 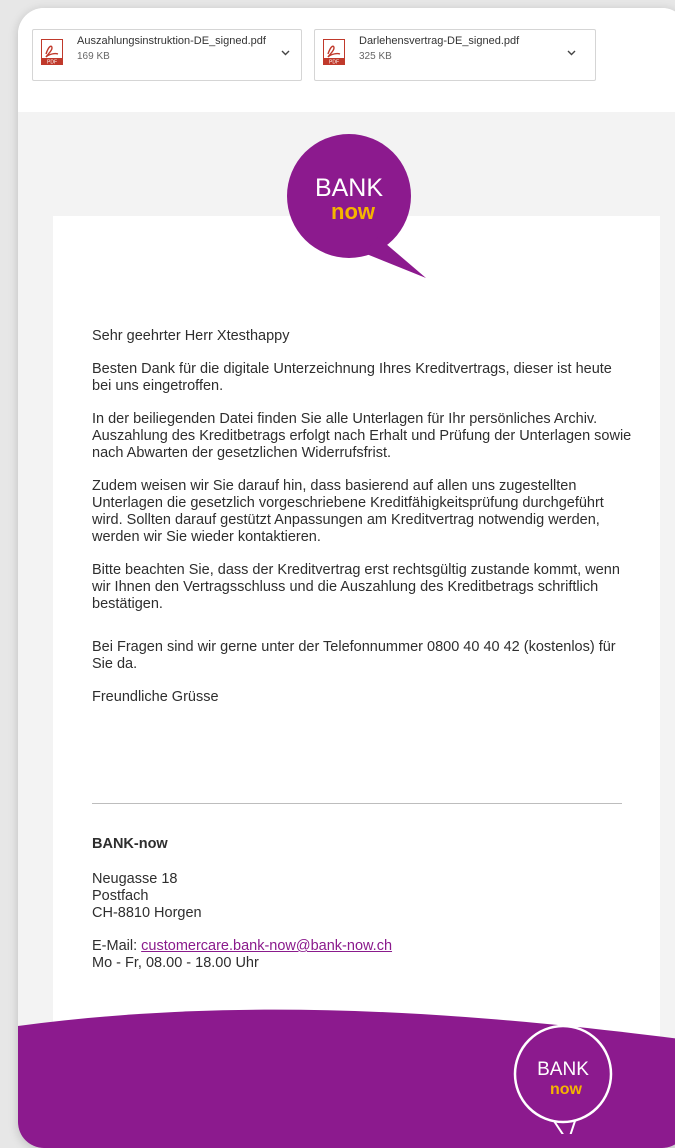 I want to click on signature-address: Neugasse 18 Postfach CH-8810 Horgen, so click(x=362, y=896).